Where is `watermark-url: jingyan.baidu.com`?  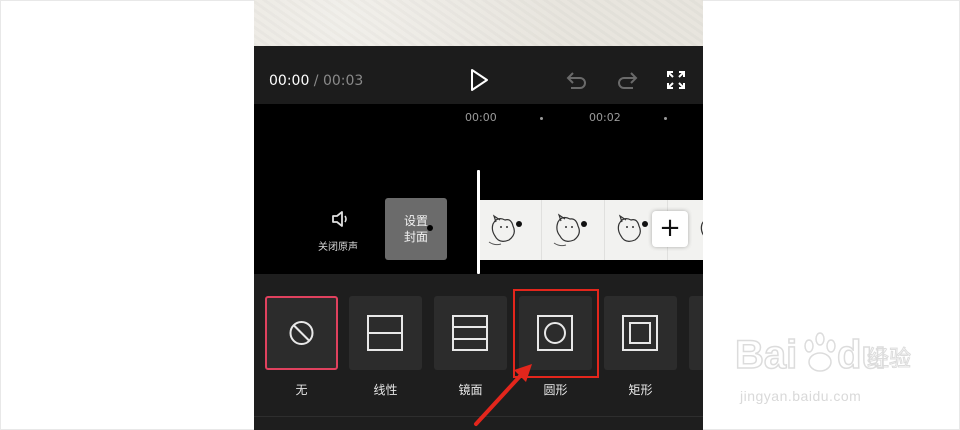
watermark-url: jingyan.baidu.com is located at coordinates (801, 396).